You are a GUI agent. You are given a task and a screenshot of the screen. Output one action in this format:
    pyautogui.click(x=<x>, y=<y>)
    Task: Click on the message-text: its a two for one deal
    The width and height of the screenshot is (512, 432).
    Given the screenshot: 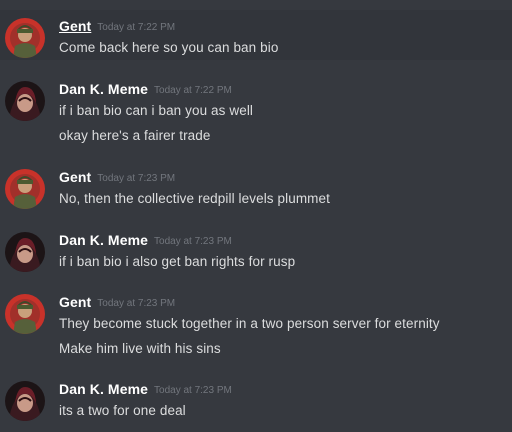 What is the action you would take?
    pyautogui.click(x=122, y=410)
    